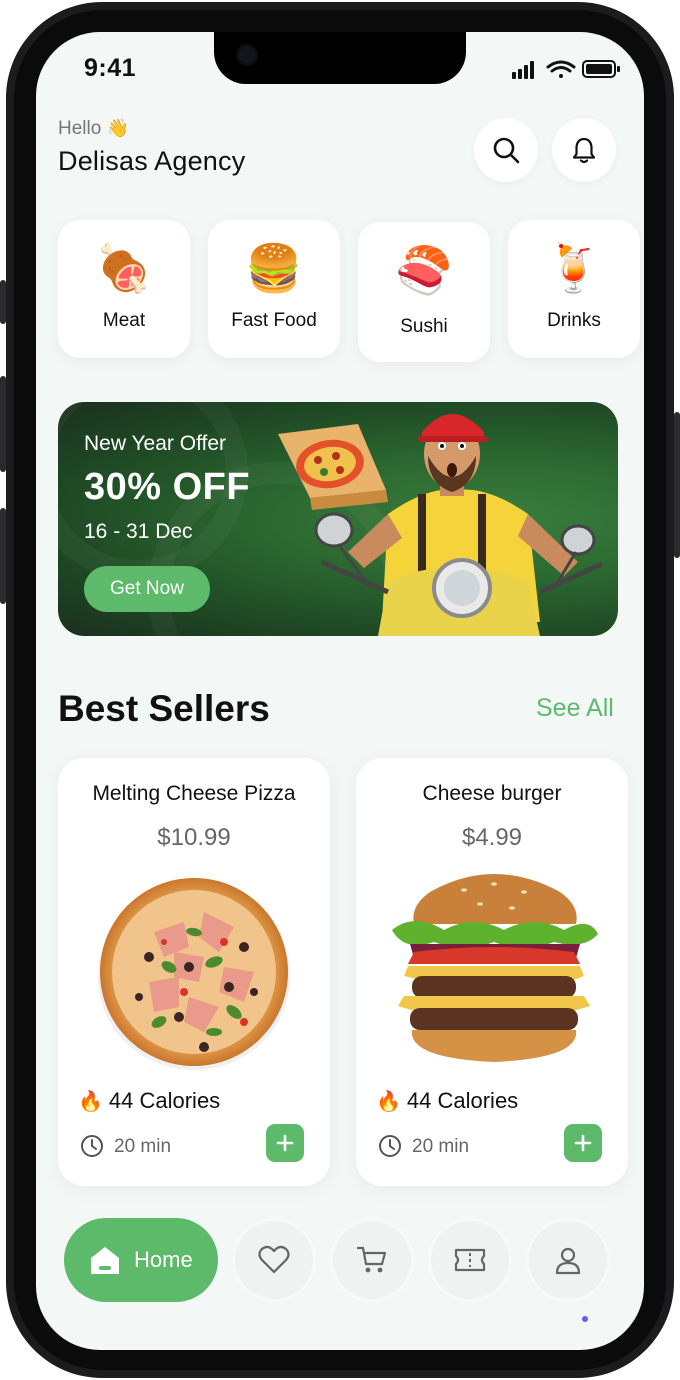 Image resolution: width=680 pixels, height=1380 pixels. Describe the element at coordinates (340, 58) in the screenshot. I see `notch` at that location.